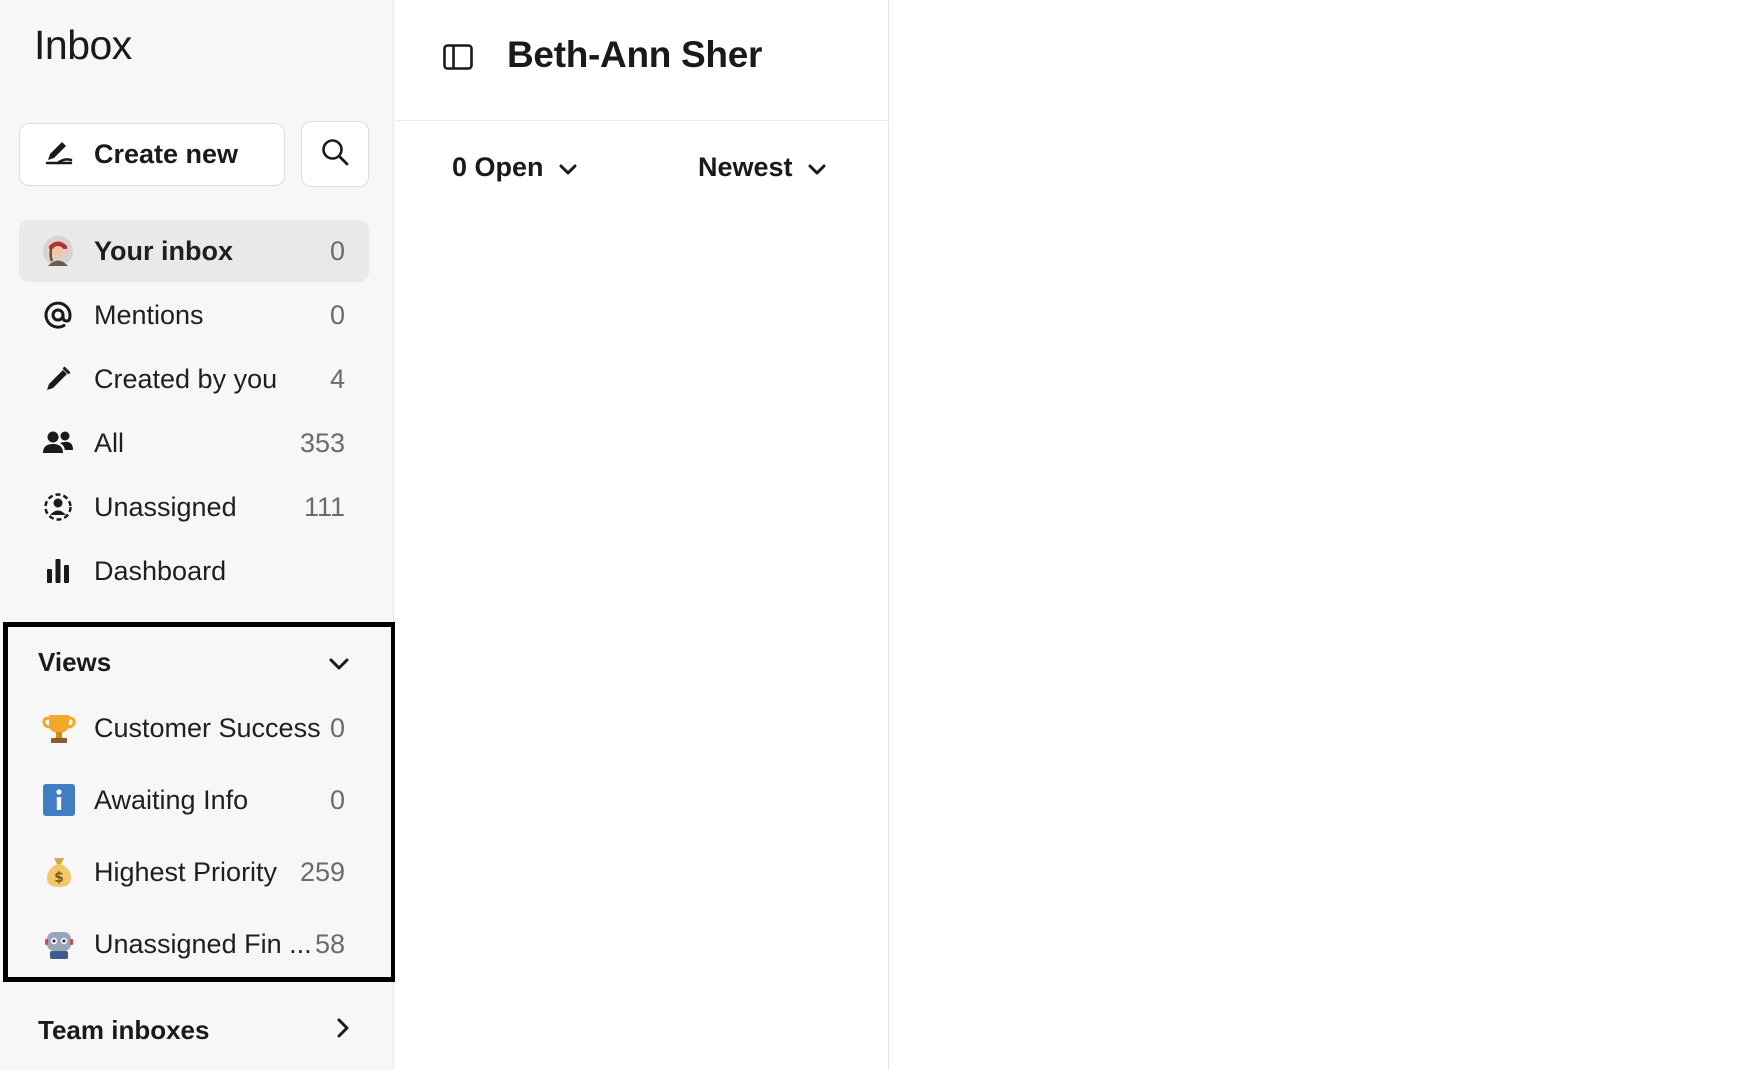 The width and height of the screenshot is (1756, 1070). Describe the element at coordinates (186, 871) in the screenshot. I see `view-item-label: Highest Priority` at that location.